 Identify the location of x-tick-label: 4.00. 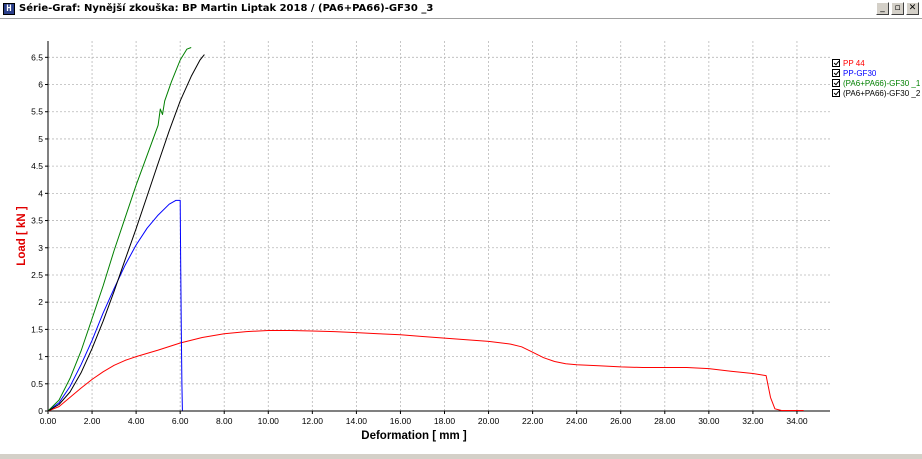
(136, 421).